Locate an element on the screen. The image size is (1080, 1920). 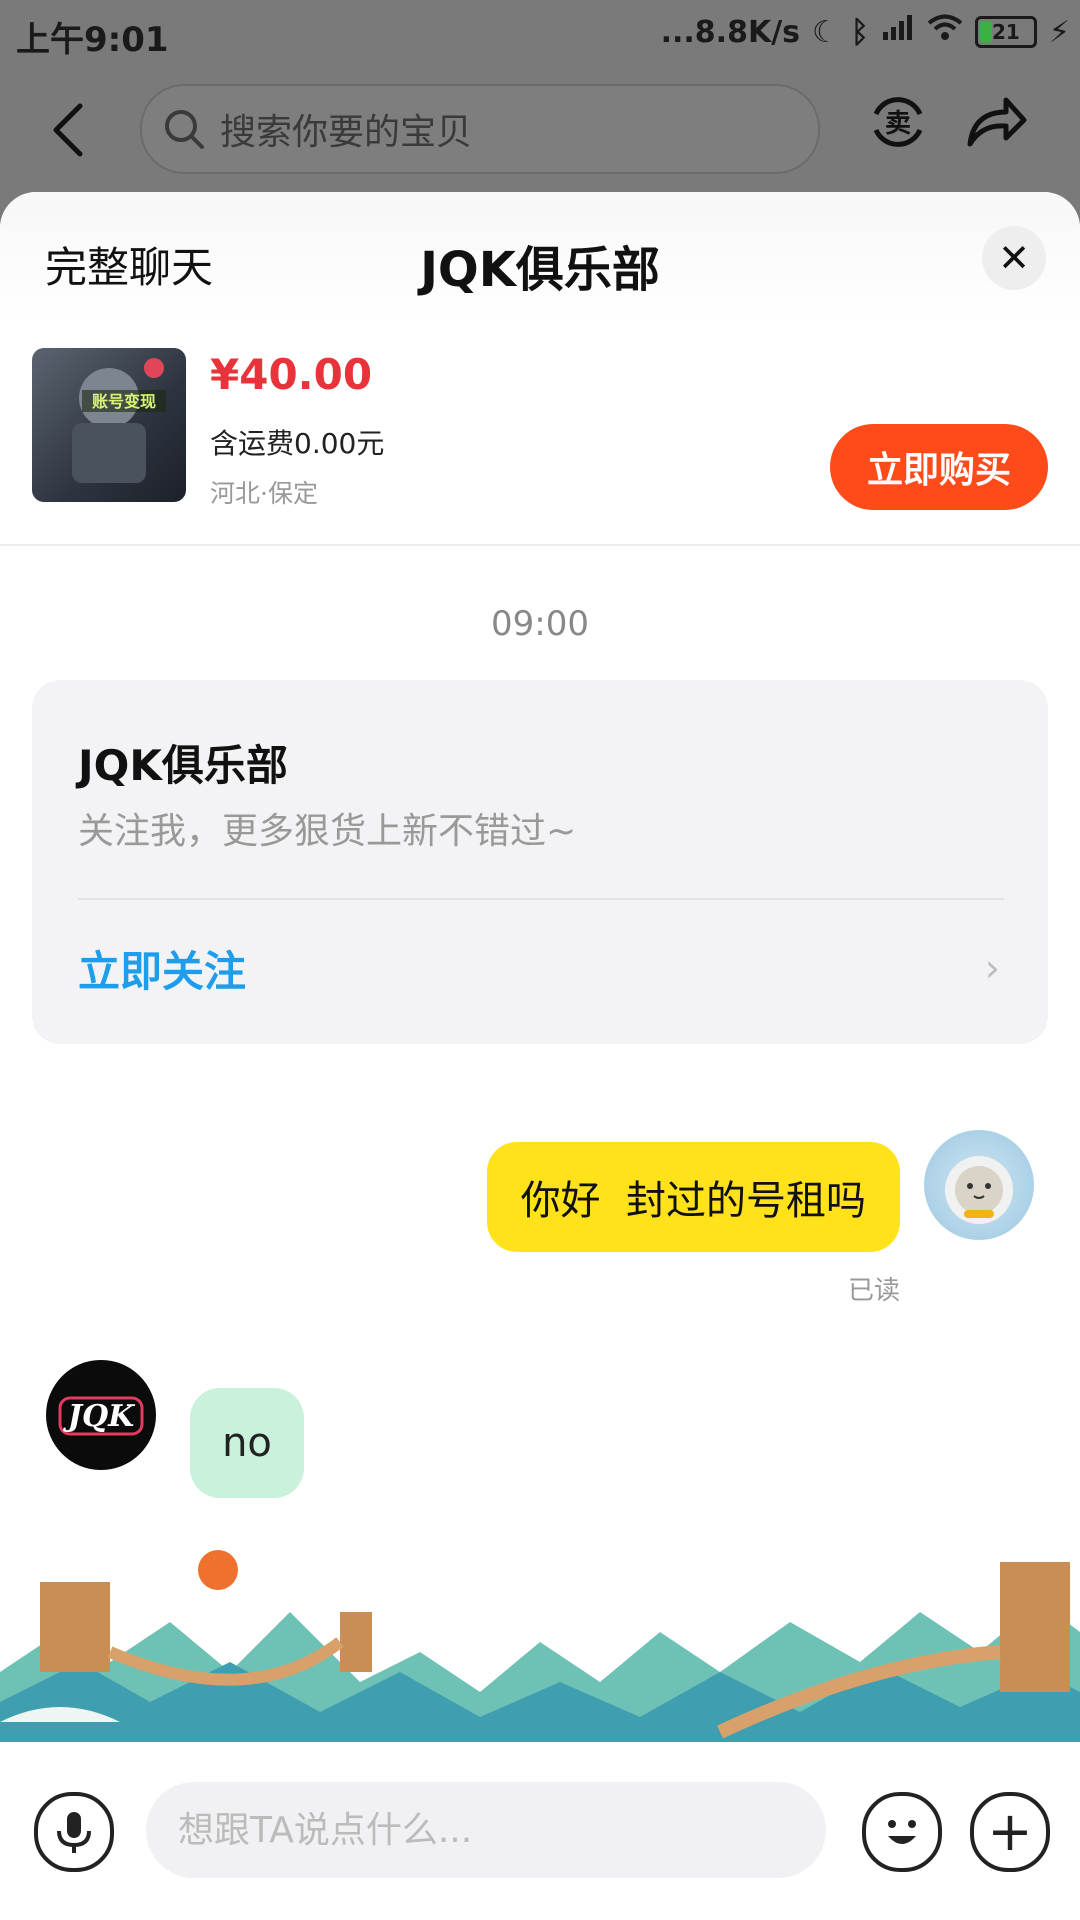
battery-level: 21 is located at coordinates (1006, 32).